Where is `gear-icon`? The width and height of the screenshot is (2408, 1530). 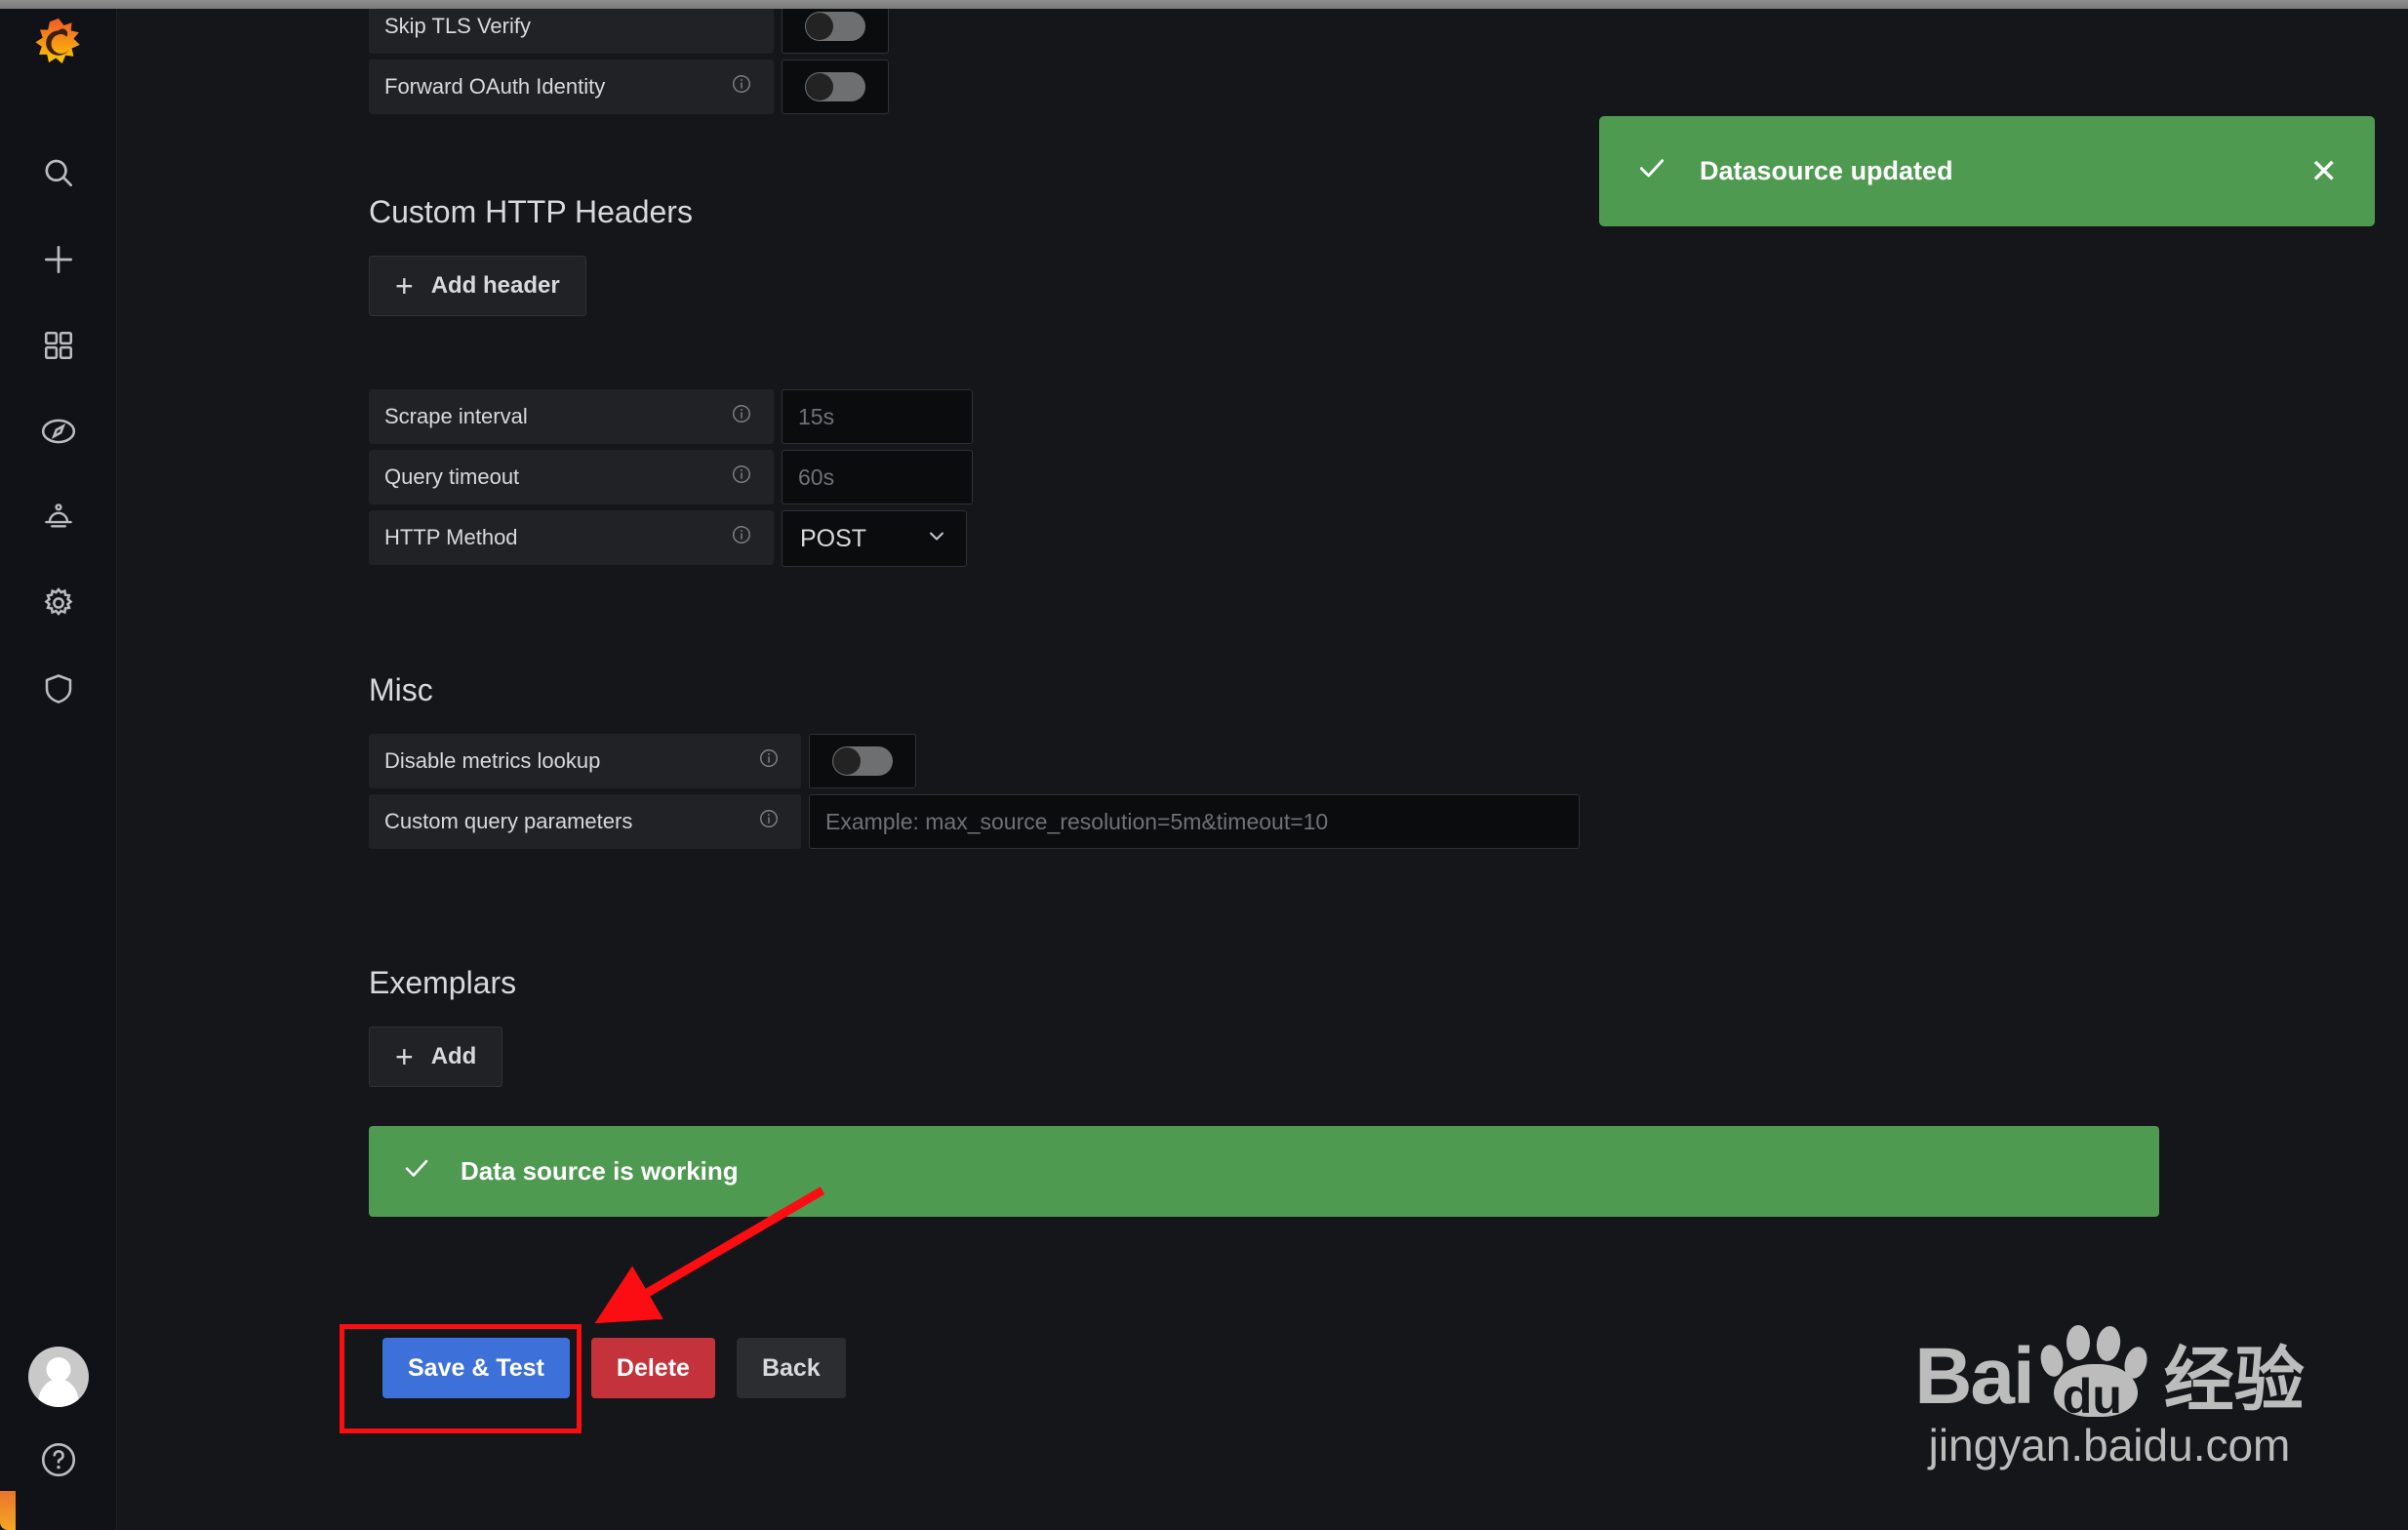
gear-icon is located at coordinates (59, 603).